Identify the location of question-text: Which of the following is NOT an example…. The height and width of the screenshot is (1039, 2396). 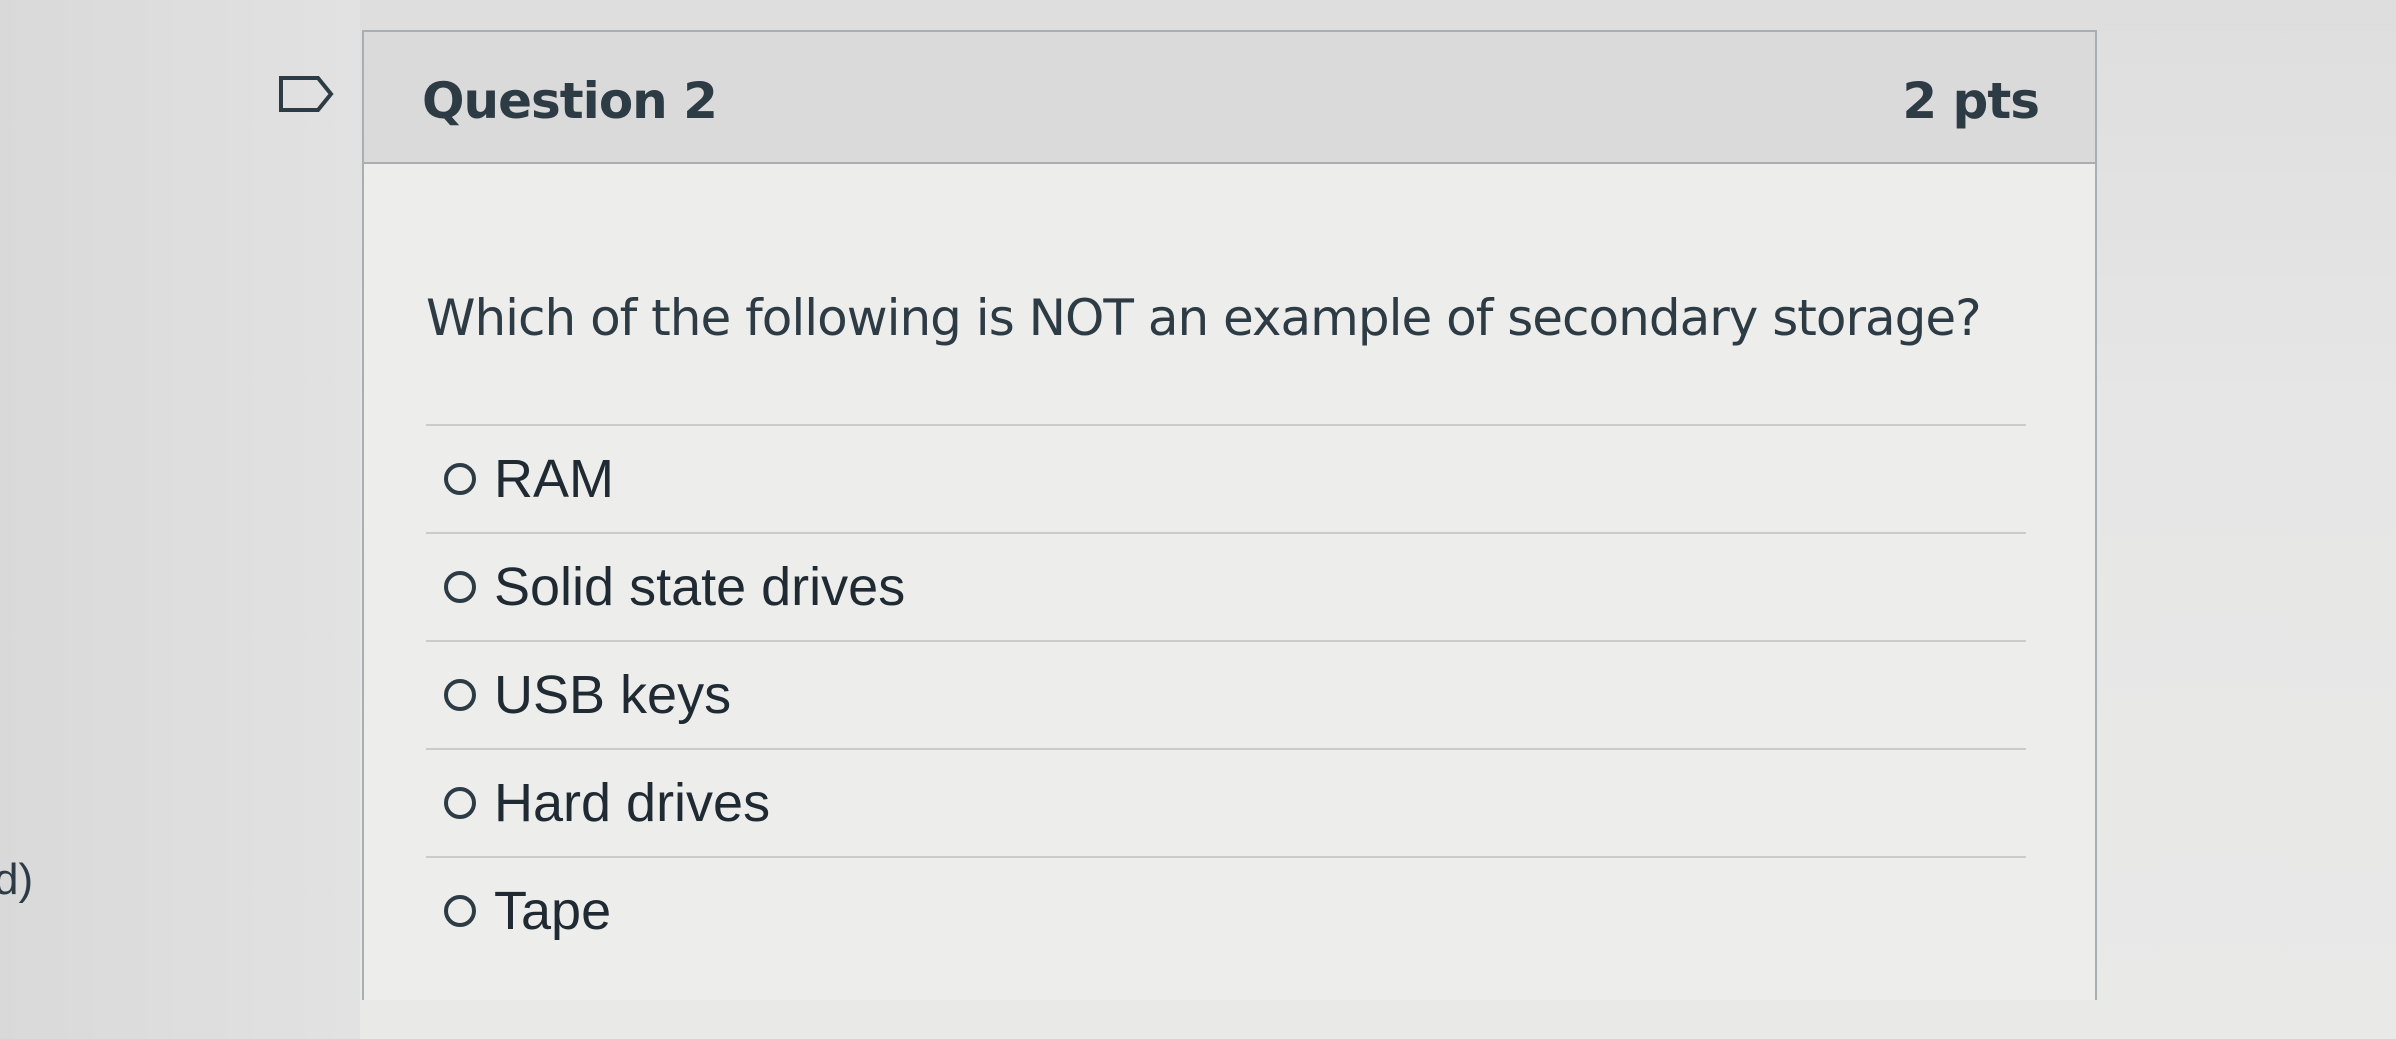
(1204, 318).